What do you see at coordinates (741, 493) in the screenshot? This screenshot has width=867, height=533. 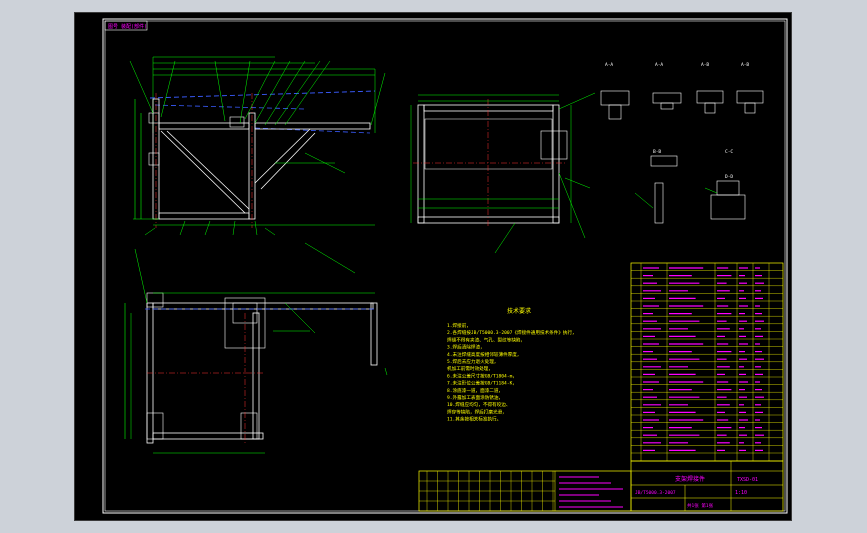 I see `drawing-scale: 1:10` at bounding box center [741, 493].